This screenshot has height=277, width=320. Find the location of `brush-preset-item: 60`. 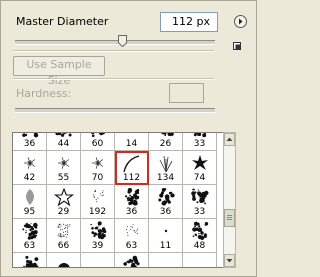

brush-preset-item: 60 is located at coordinates (98, 142).